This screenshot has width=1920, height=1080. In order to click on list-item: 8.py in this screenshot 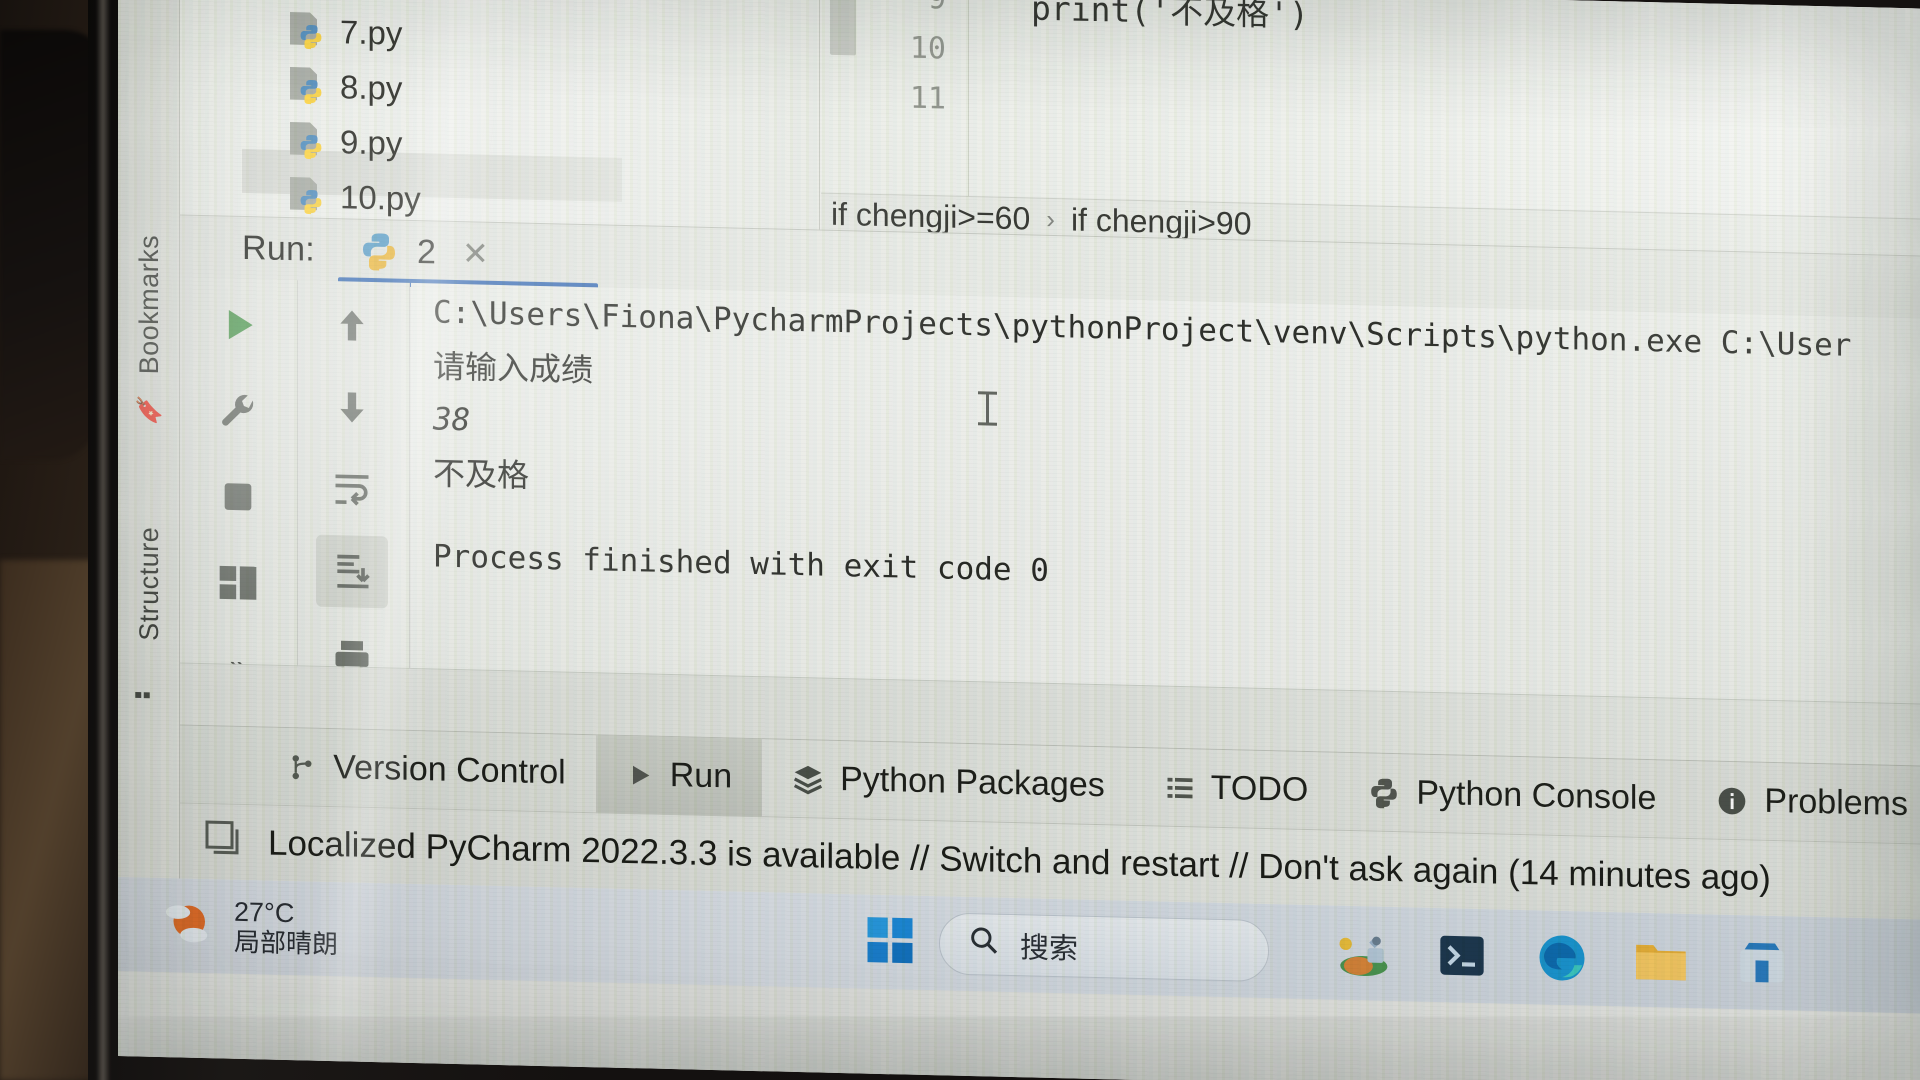, I will do `click(346, 87)`.